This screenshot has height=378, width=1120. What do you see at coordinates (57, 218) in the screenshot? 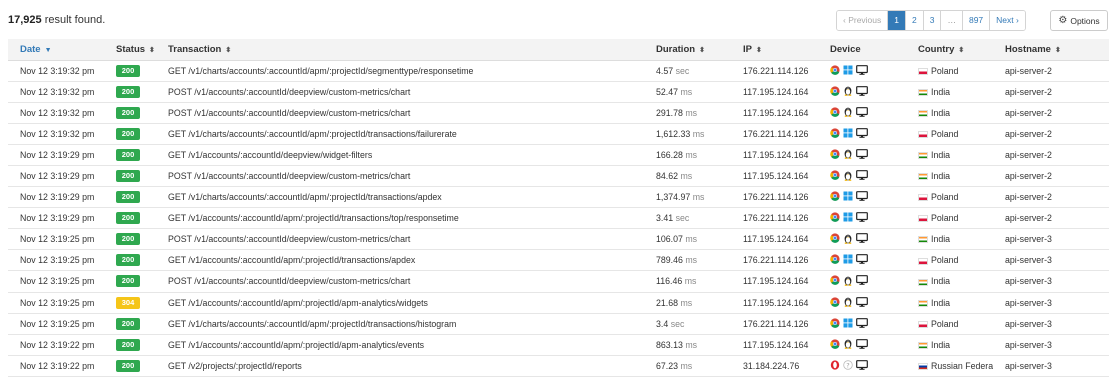
I see `cell-date: Nov 12 3:19:29 pm` at bounding box center [57, 218].